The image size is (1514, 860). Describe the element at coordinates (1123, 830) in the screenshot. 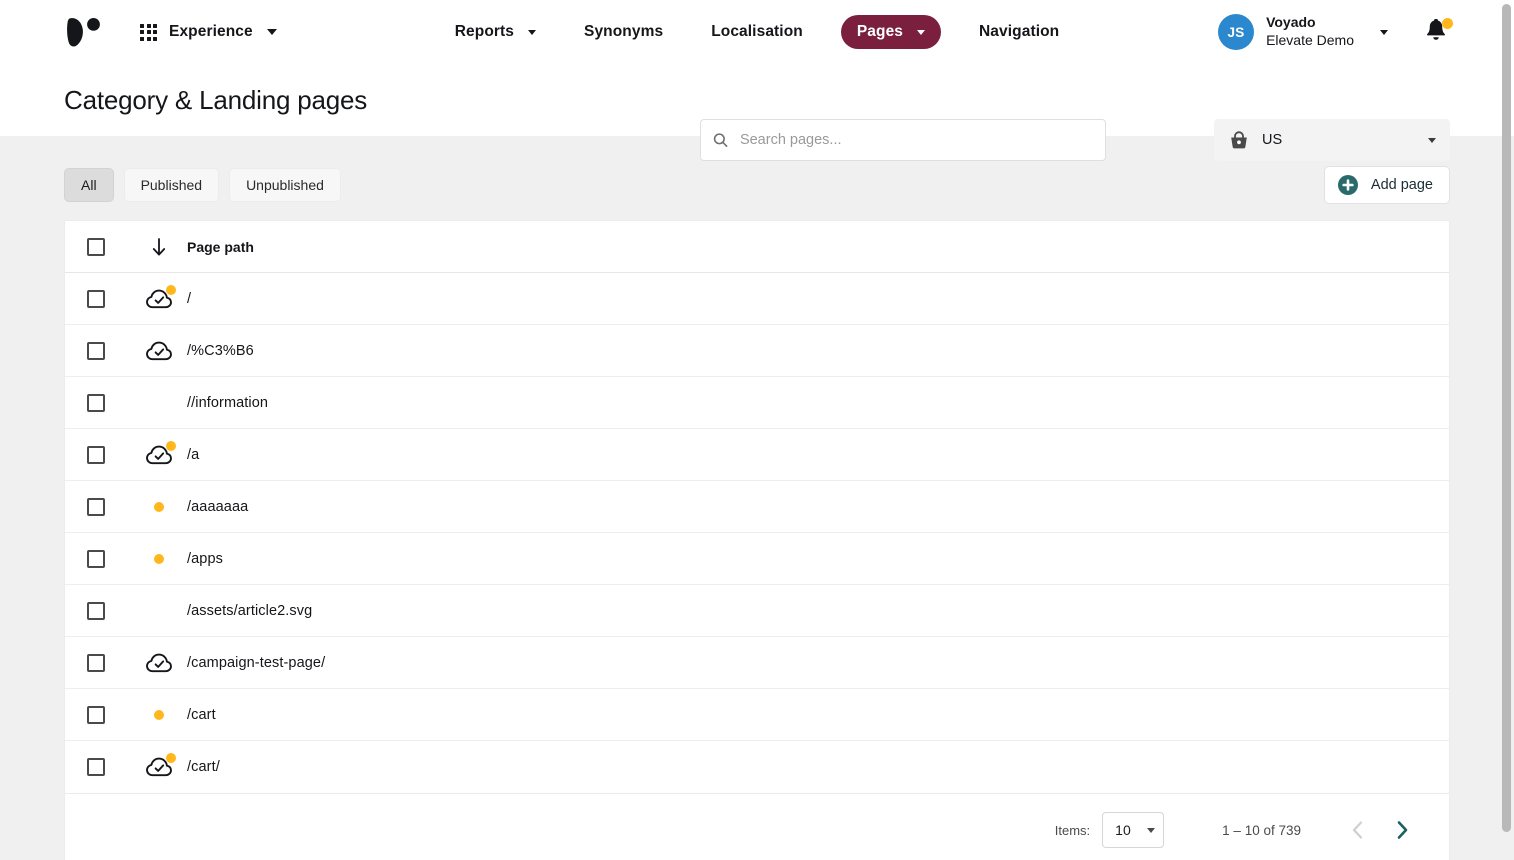

I see `items-per-page-value: 10` at that location.